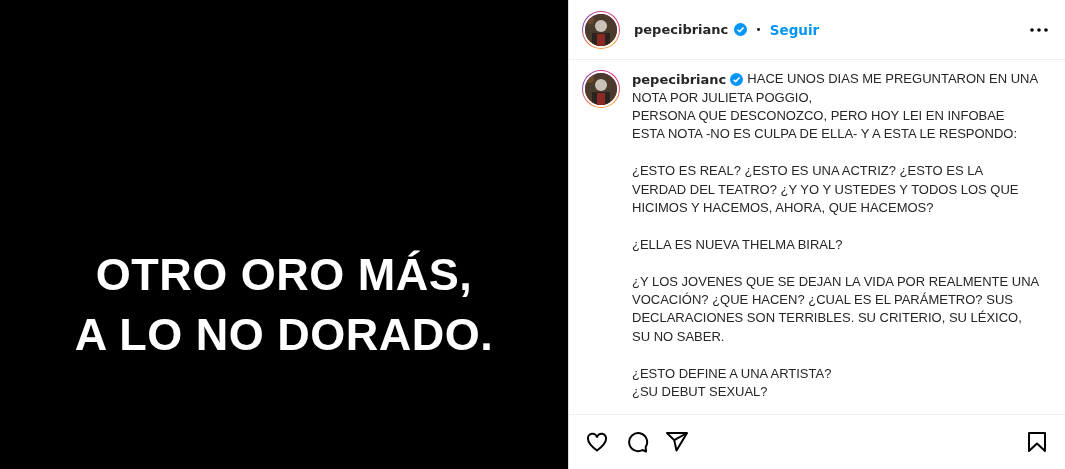 This screenshot has height=469, width=1065. What do you see at coordinates (1037, 442) in the screenshot?
I see `bookmark-icon` at bounding box center [1037, 442].